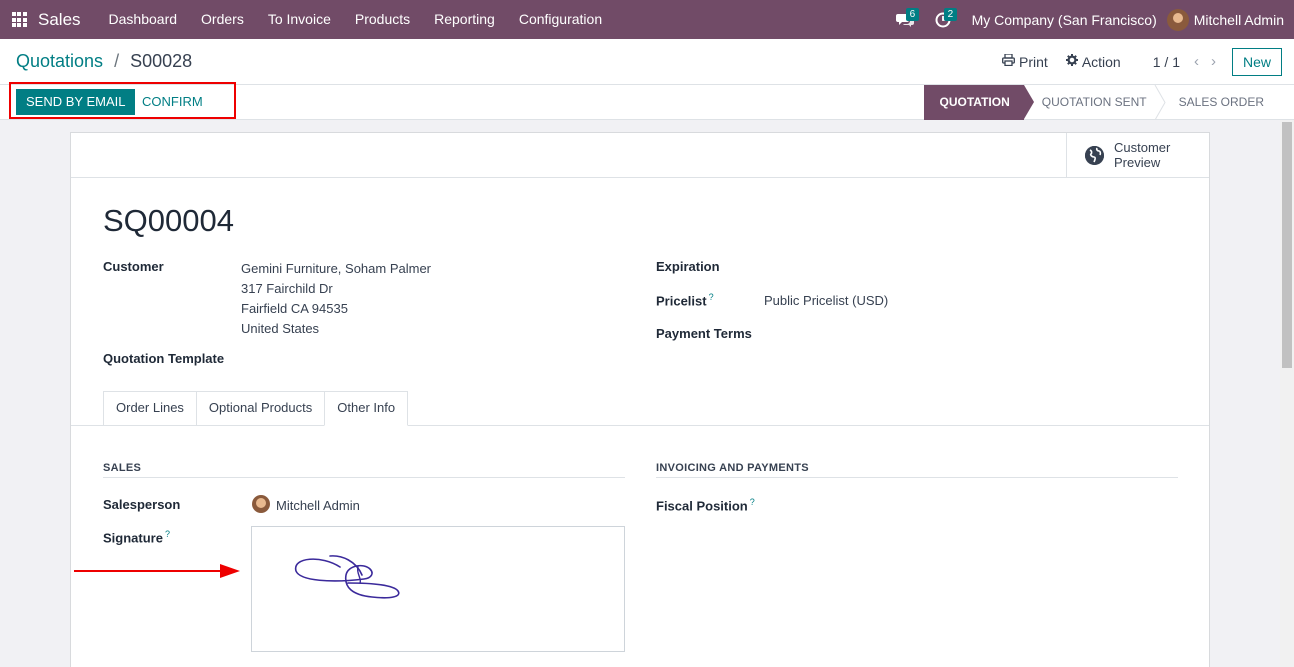 The image size is (1294, 667). I want to click on invoicing-section-title: INVOICING AND PAYMENTS, so click(732, 468).